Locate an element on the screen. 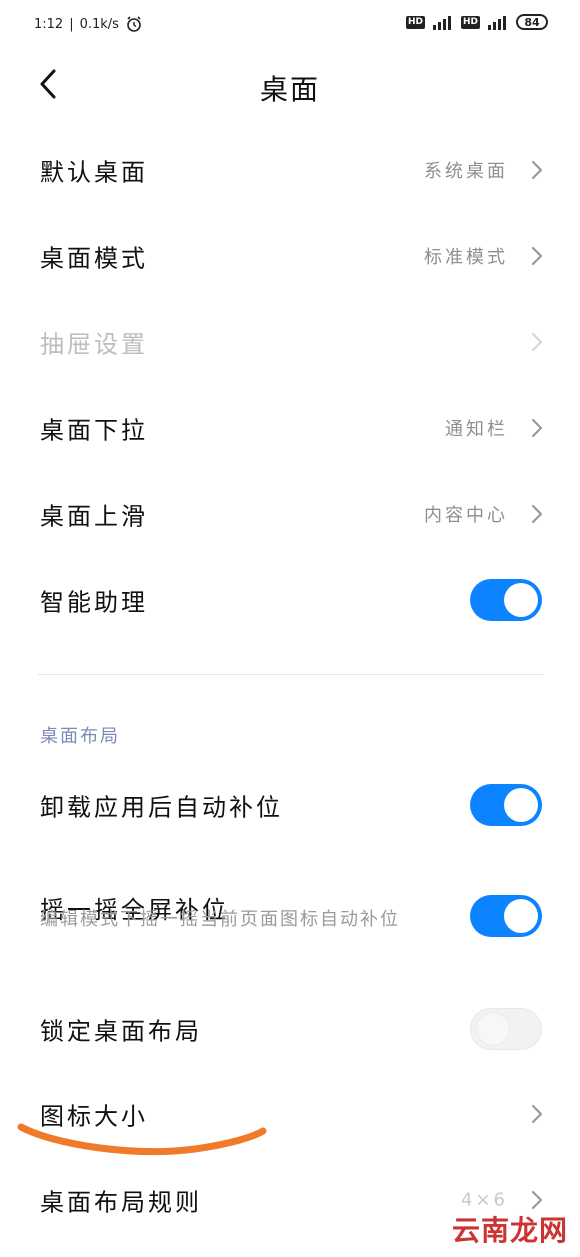 The width and height of the screenshot is (580, 1257). row-auto-fill: 卸载应用后自动补位 is located at coordinates (290, 805).